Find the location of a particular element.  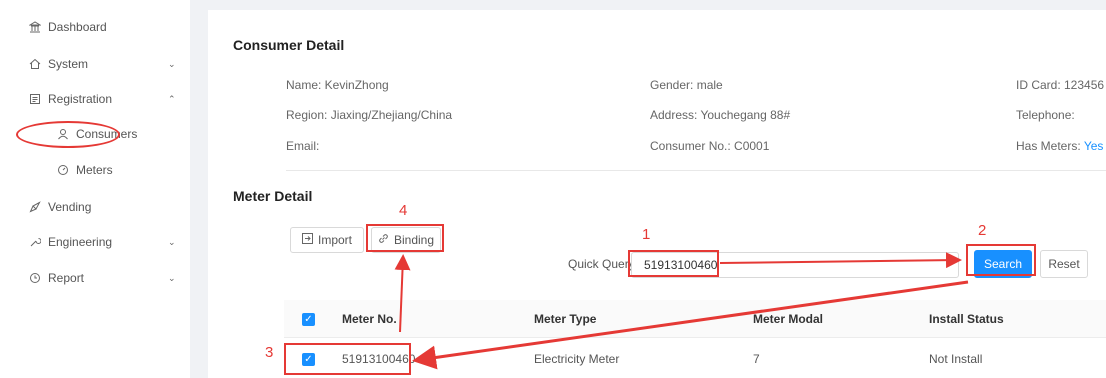

consumer-has-meters: Has Meters: Yes is located at coordinates (1059, 146).